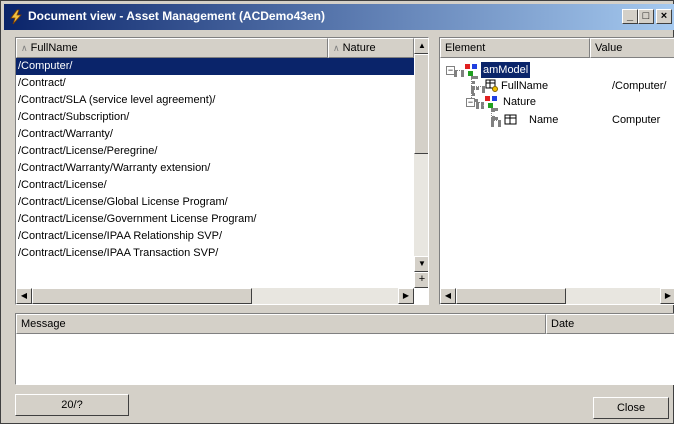 Image resolution: width=674 pixels, height=424 pixels. What do you see at coordinates (215, 134) in the screenshot?
I see `list-row: /Contract/Warranty/` at bounding box center [215, 134].